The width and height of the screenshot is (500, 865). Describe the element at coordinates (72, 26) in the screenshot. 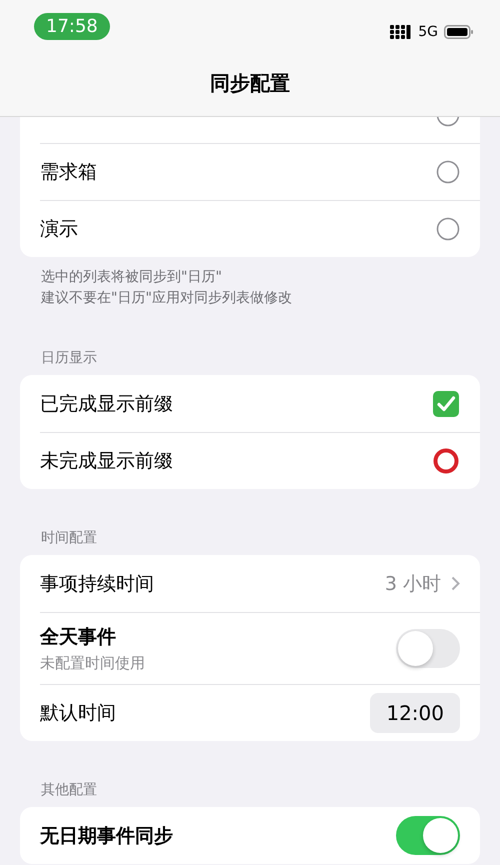

I see `clock-time: 17:58` at that location.